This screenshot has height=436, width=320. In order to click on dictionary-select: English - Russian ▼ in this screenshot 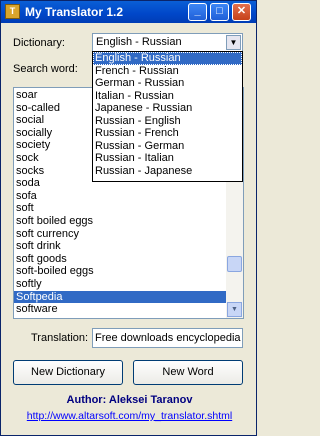, I will do `click(167, 42)`.